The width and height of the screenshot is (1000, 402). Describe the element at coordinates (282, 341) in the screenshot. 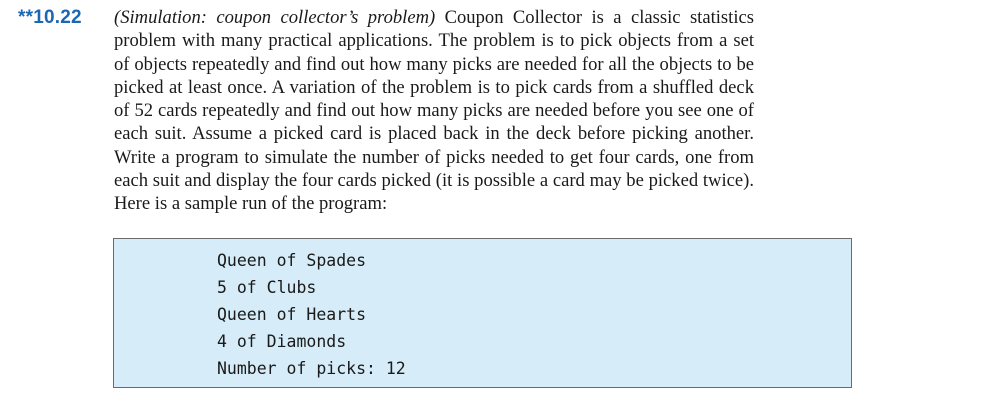

I see `output-line: 4 of Diamonds` at that location.